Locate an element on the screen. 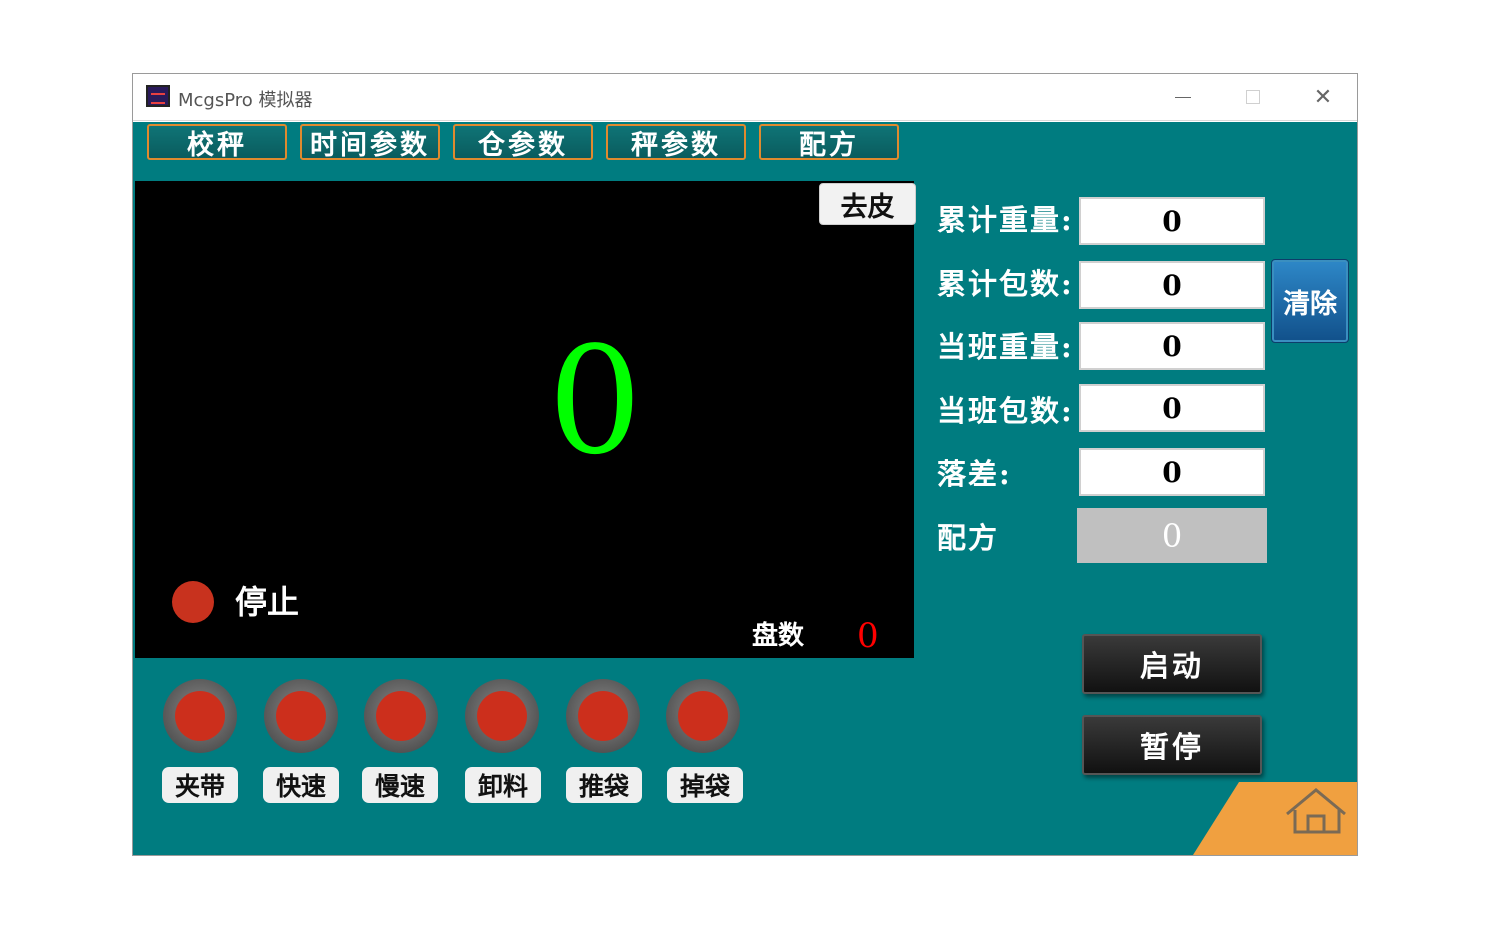 The image size is (1490, 932). push-bag-lamp is located at coordinates (603, 716).